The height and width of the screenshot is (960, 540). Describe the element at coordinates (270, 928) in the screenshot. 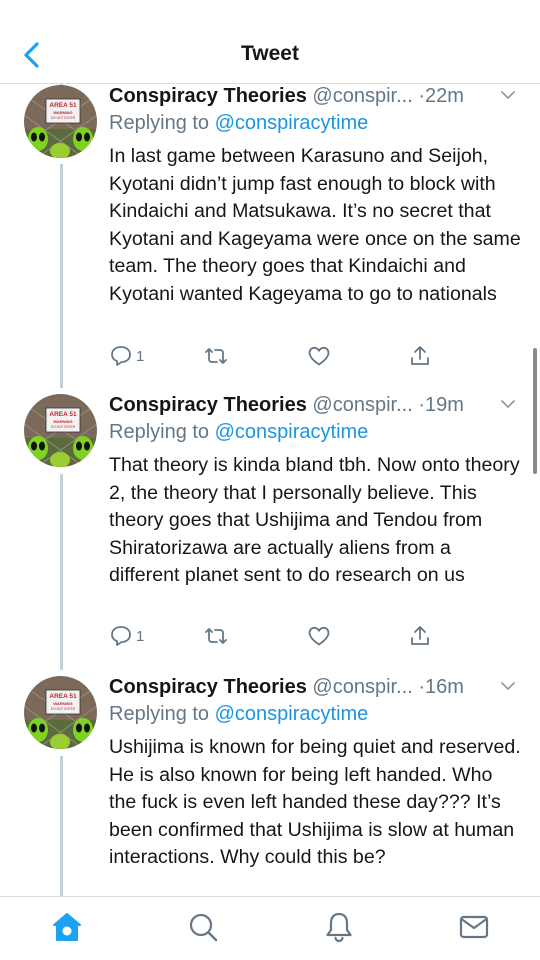

I see `bottom-tab-bar` at that location.